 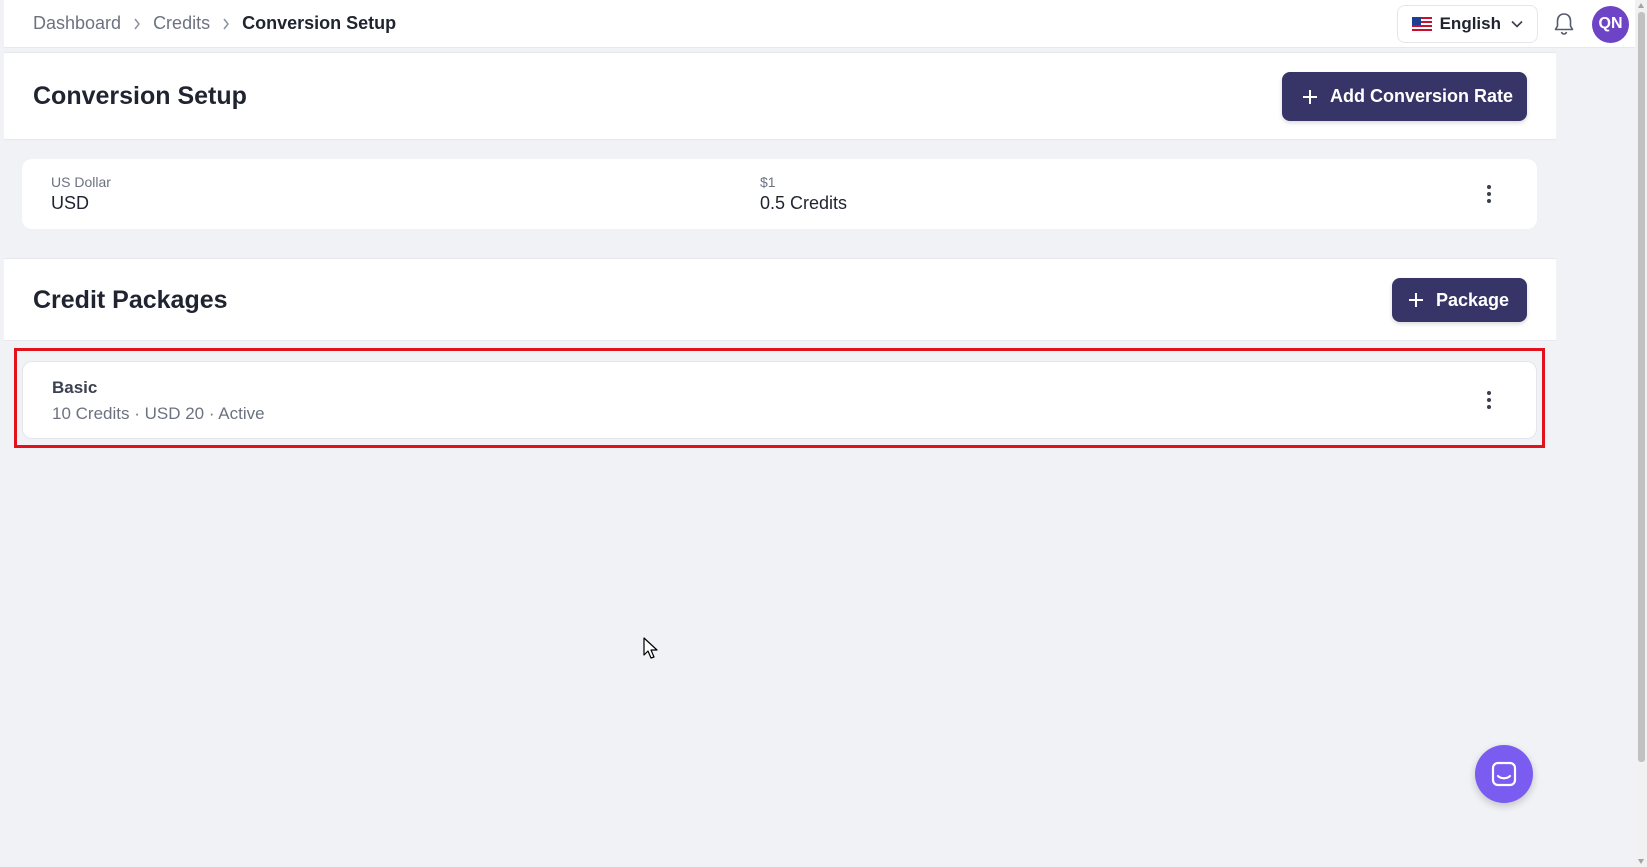 I want to click on scroll-down-arrow, so click(x=1641, y=861).